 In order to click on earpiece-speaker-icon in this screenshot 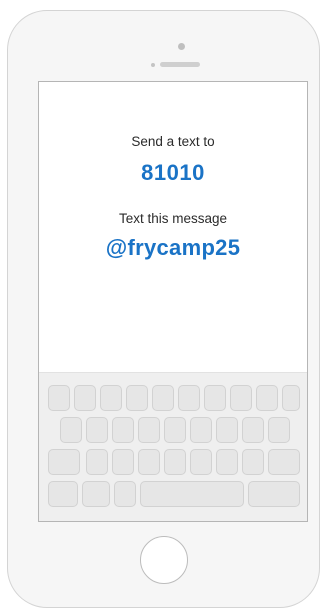, I will do `click(180, 64)`.